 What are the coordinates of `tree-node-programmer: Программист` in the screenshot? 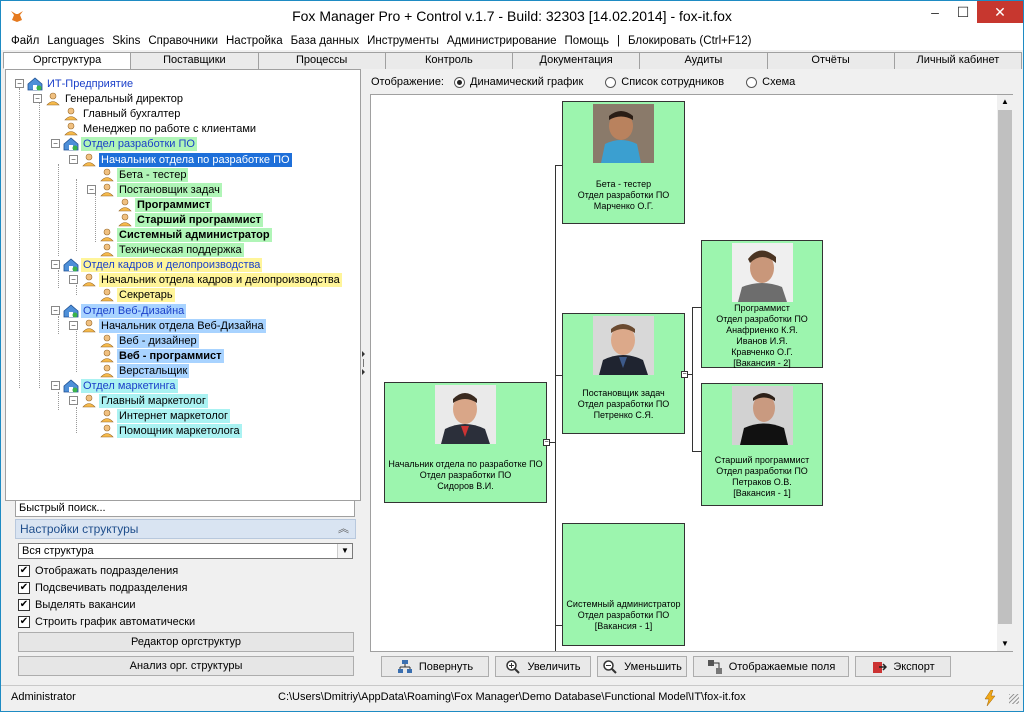 It's located at (159, 204).